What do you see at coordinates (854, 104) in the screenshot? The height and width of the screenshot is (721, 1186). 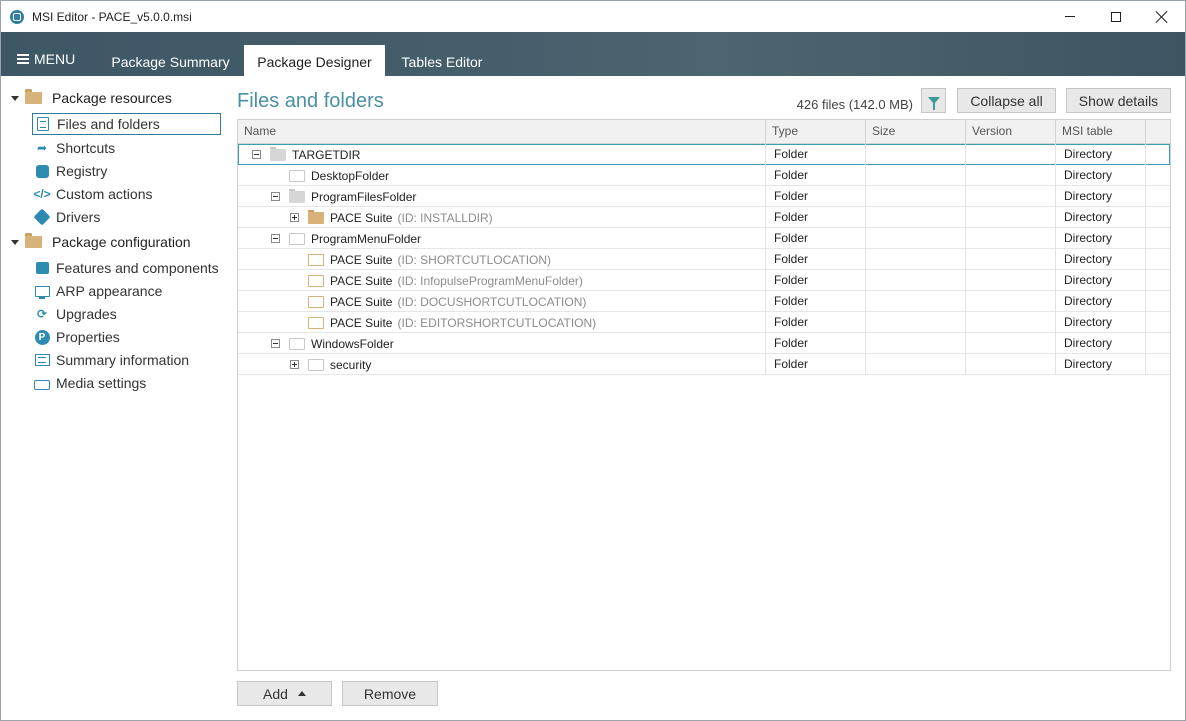 I see `file-count: 426 files (142.0 MB)` at bounding box center [854, 104].